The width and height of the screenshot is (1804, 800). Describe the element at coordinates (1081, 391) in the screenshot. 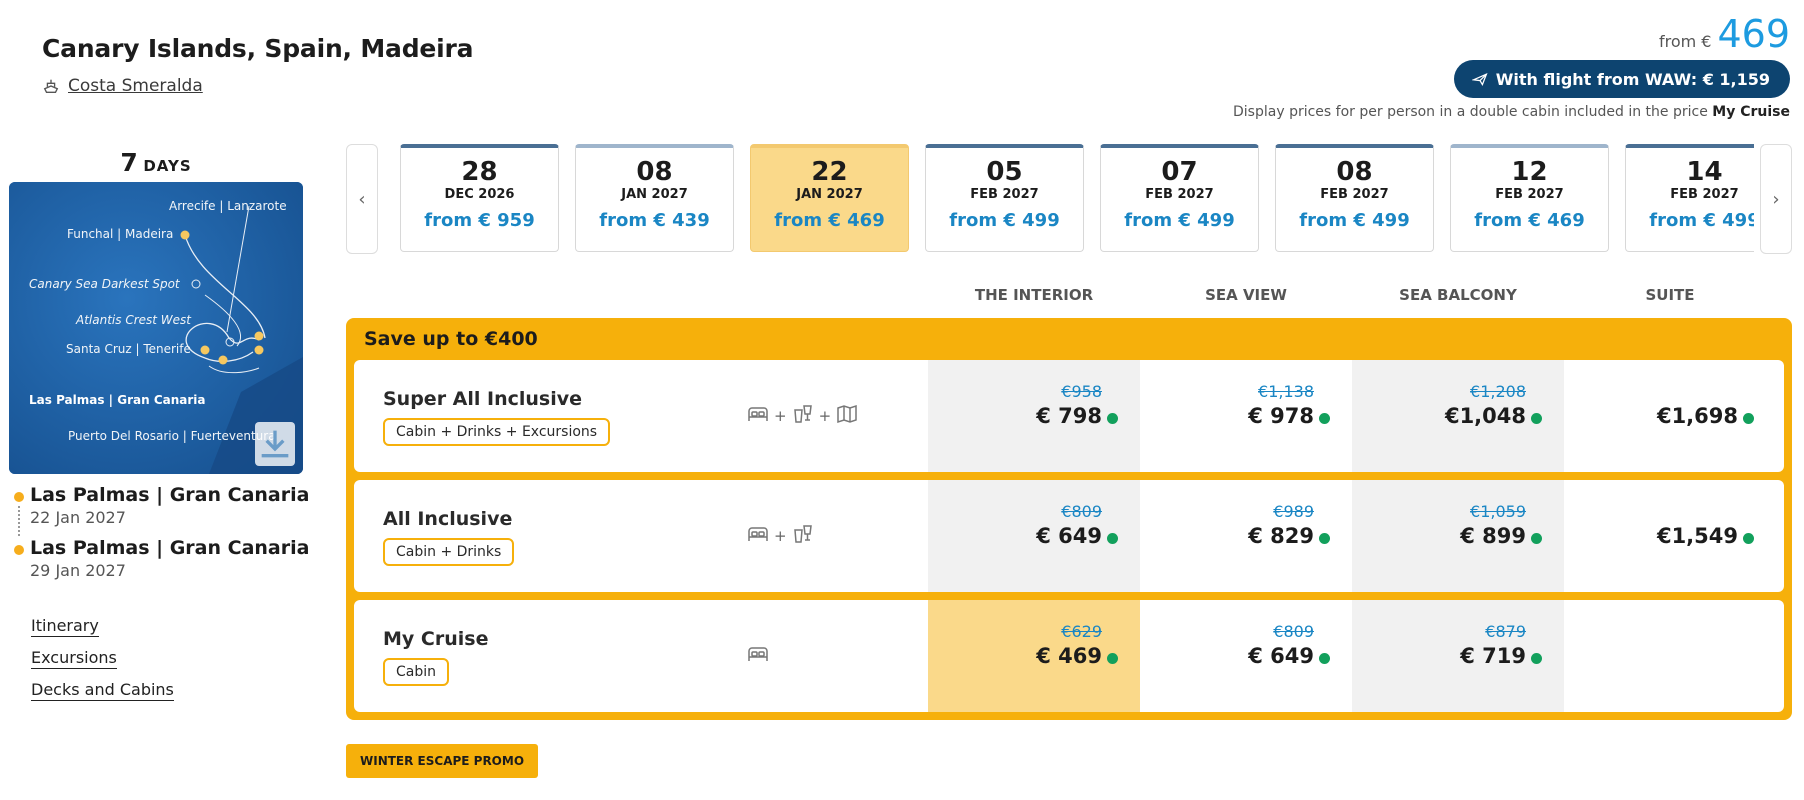

I see `old-price: €958` at that location.